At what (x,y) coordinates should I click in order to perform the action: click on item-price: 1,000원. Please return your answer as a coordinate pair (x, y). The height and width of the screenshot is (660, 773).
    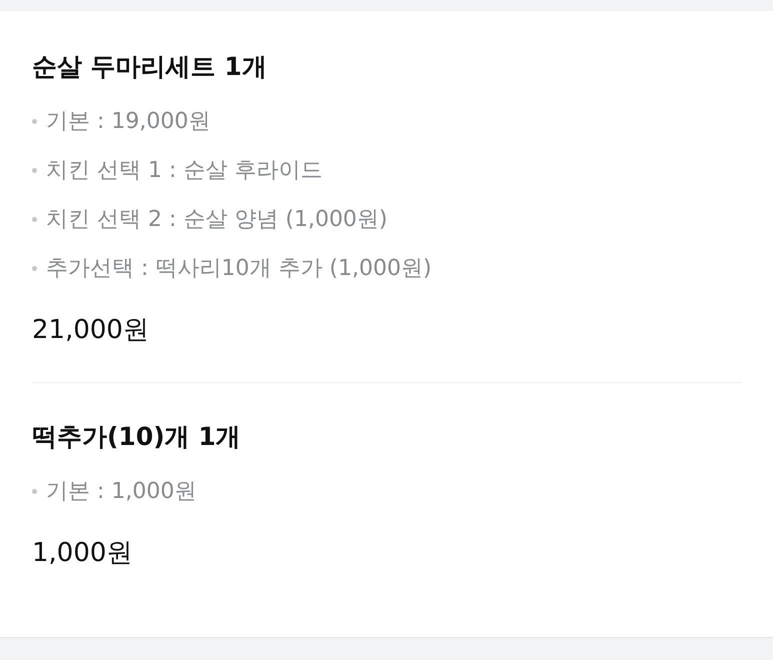
    Looking at the image, I should click on (83, 553).